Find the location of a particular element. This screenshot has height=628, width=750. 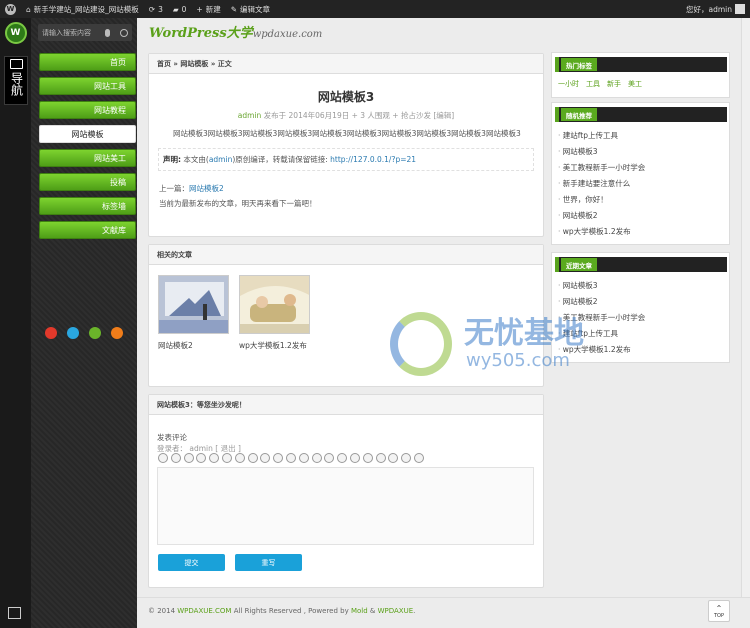

chevron-up-icon: ⌃ is located at coordinates (719, 608).